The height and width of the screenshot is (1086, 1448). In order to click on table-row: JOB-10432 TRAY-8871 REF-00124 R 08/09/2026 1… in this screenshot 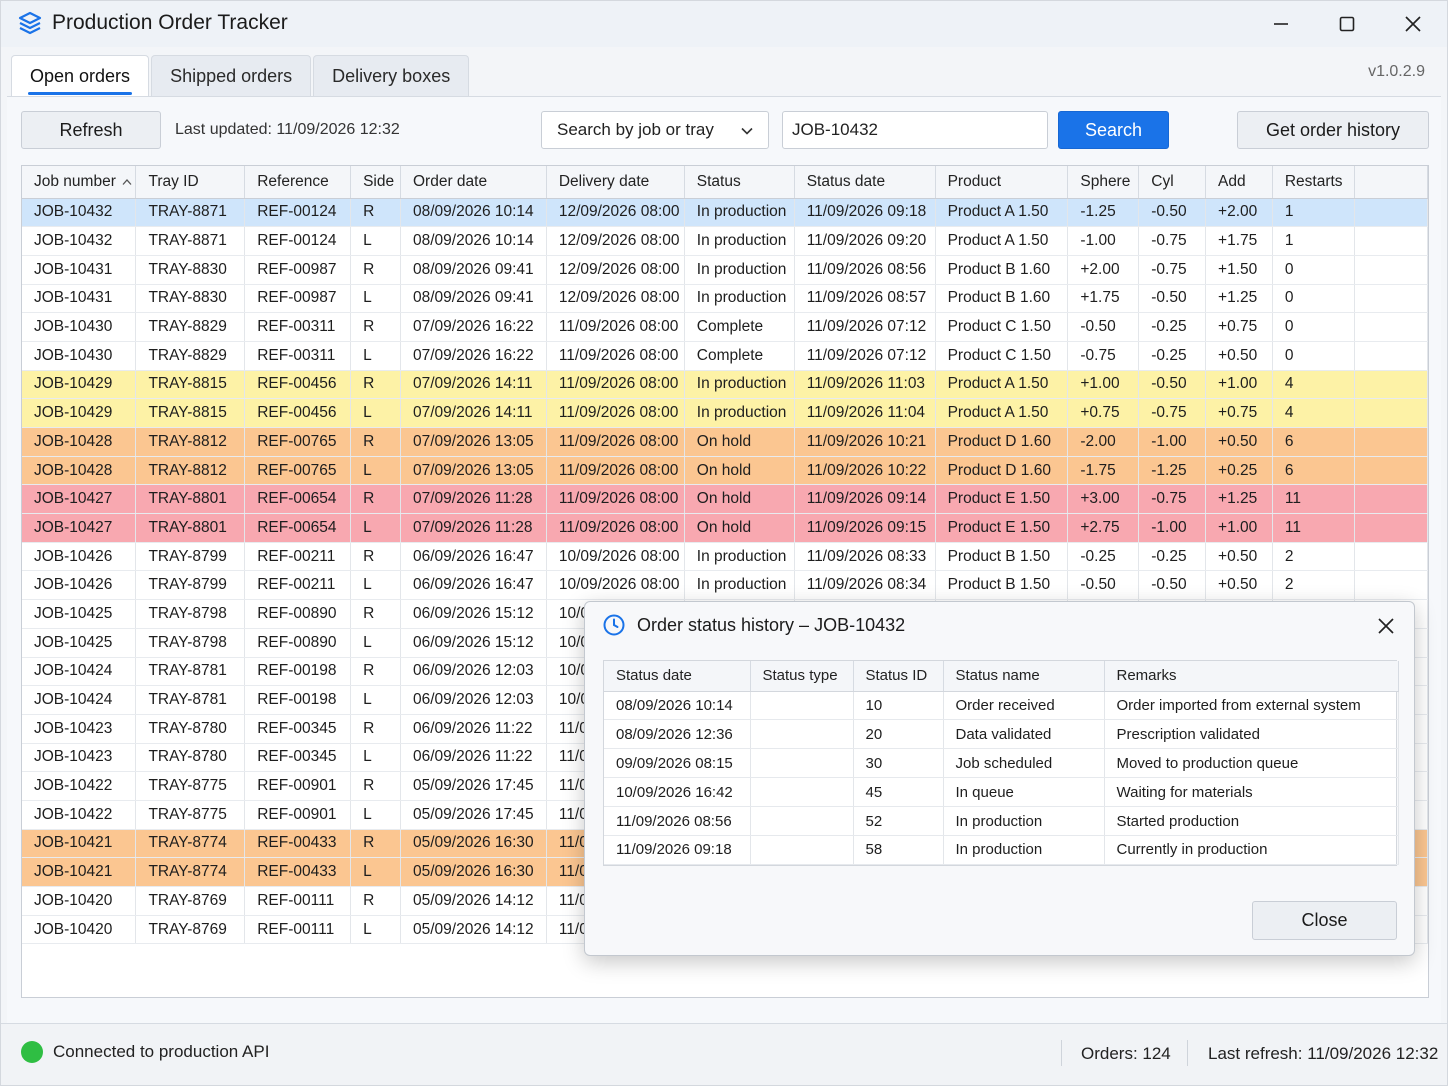, I will do `click(725, 213)`.